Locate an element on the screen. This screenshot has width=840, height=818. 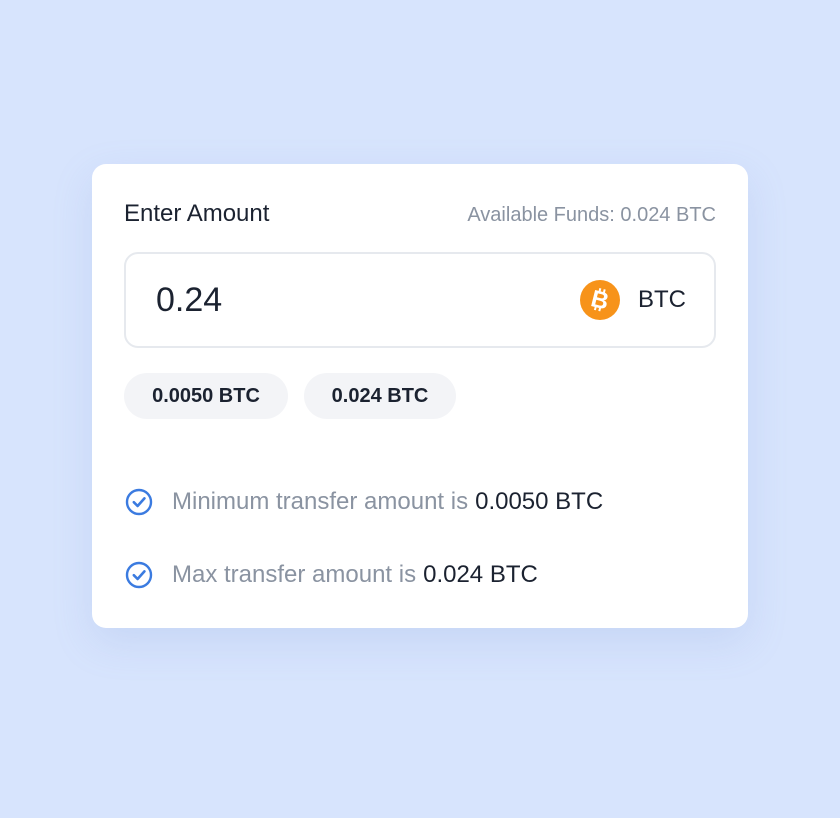
minimum-transfer-value: 0.0050 BTC is located at coordinates (539, 501).